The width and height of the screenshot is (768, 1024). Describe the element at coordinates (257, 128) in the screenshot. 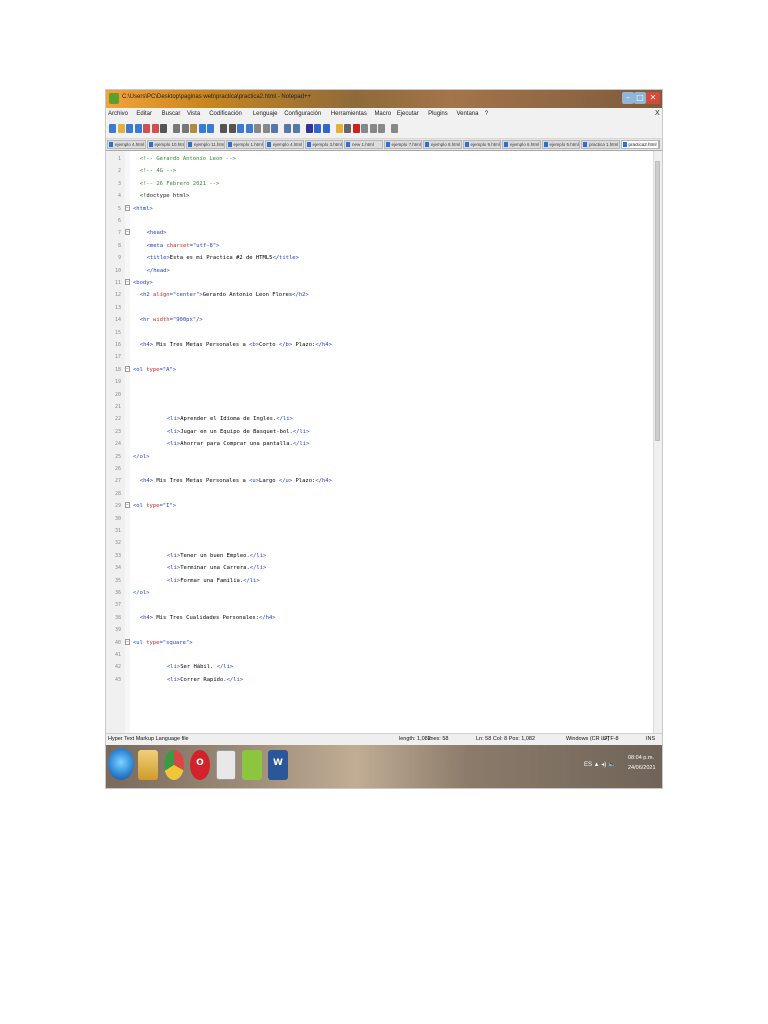

I see `sync-v-icon` at that location.